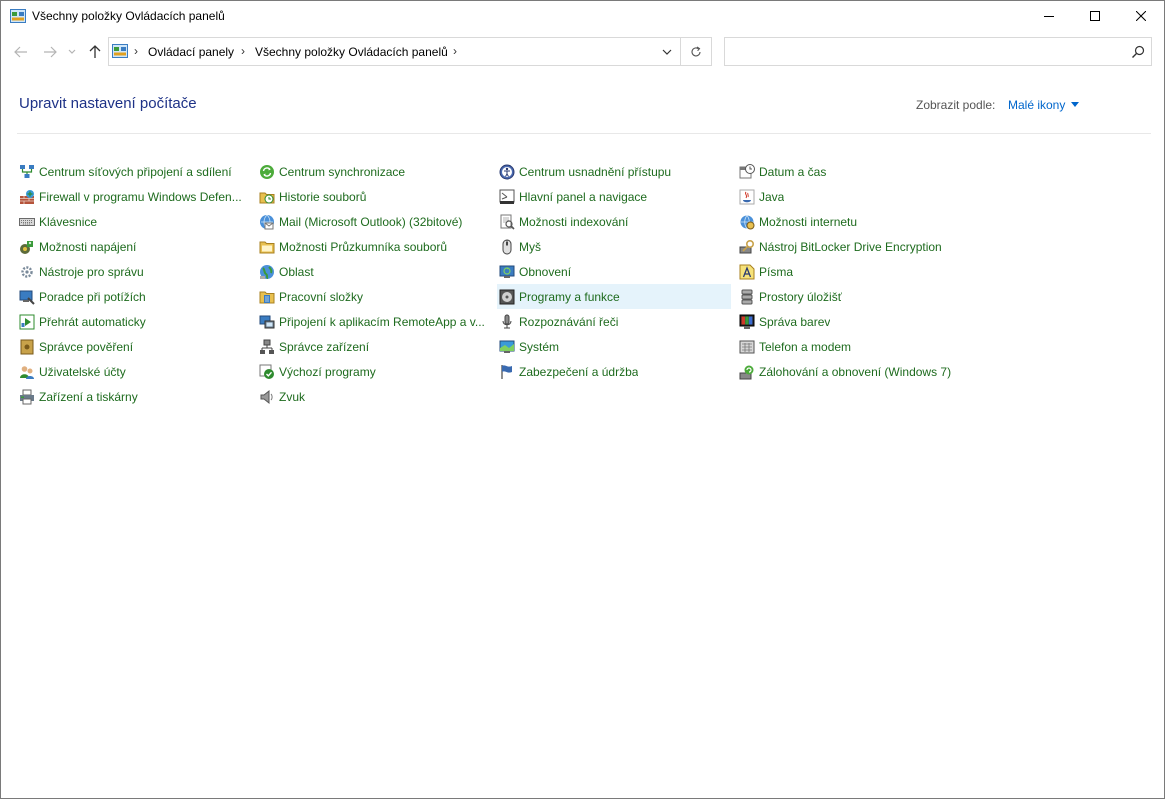  What do you see at coordinates (507, 196) in the screenshot?
I see `taskbar-icon` at bounding box center [507, 196].